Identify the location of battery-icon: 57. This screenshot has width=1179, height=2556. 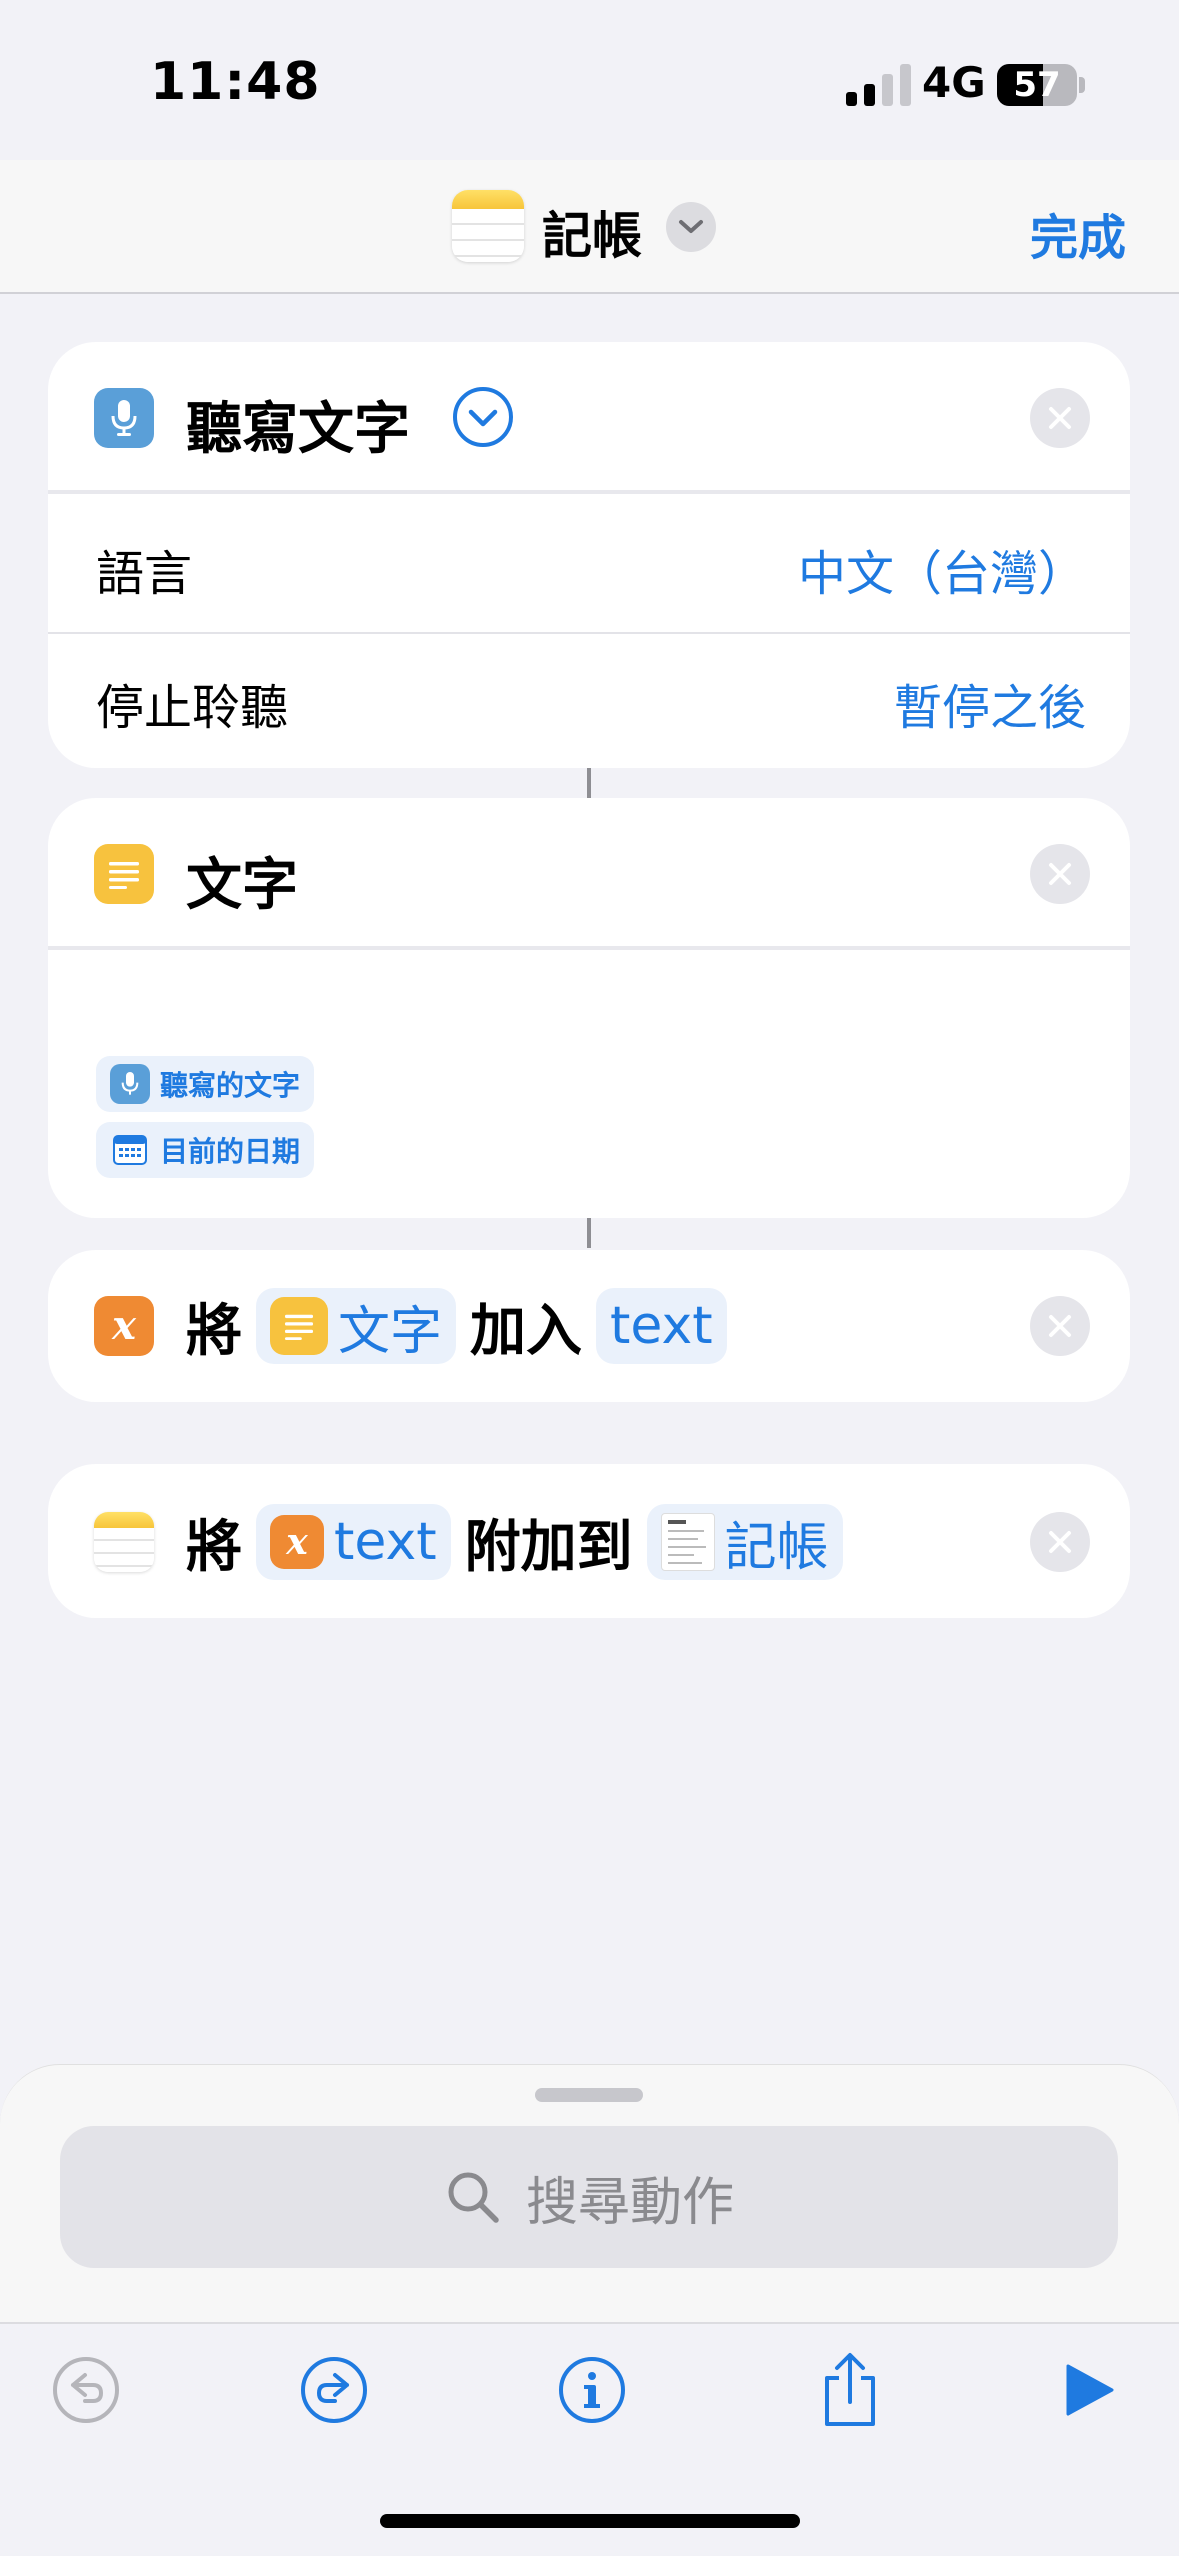
(1037, 85).